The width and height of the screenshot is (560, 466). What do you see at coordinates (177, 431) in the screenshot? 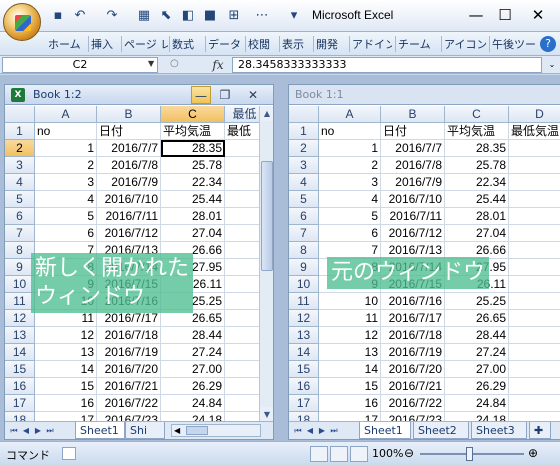
I see `scroll-left-icon: ◀` at bounding box center [177, 431].